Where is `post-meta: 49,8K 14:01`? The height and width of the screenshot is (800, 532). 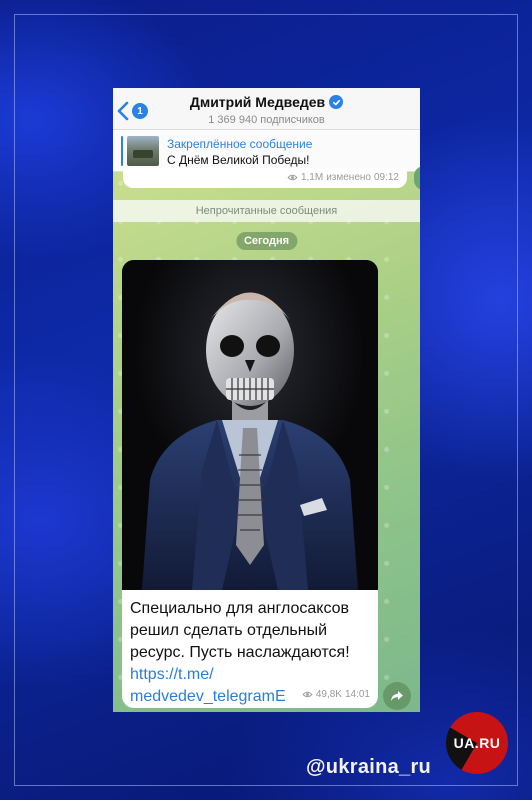 post-meta: 49,8K 14:01 is located at coordinates (336, 694).